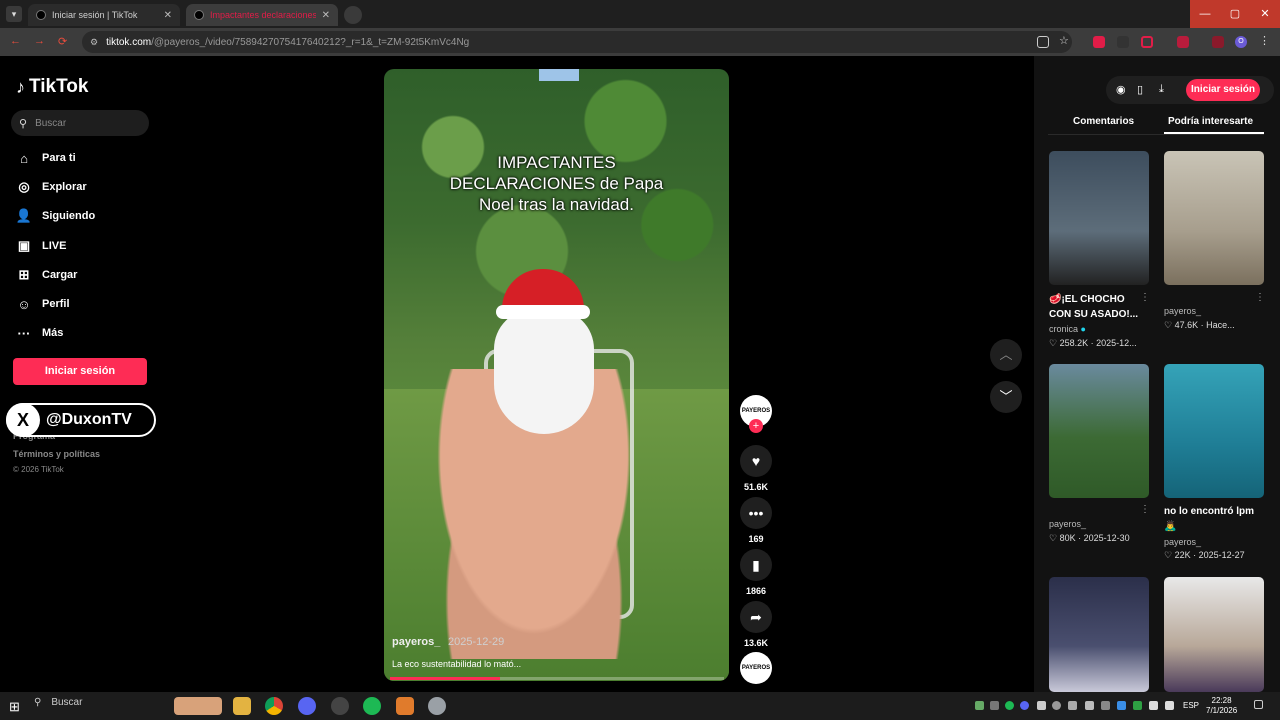  What do you see at coordinates (1043, 42) in the screenshot?
I see `install-app-icon` at bounding box center [1043, 42].